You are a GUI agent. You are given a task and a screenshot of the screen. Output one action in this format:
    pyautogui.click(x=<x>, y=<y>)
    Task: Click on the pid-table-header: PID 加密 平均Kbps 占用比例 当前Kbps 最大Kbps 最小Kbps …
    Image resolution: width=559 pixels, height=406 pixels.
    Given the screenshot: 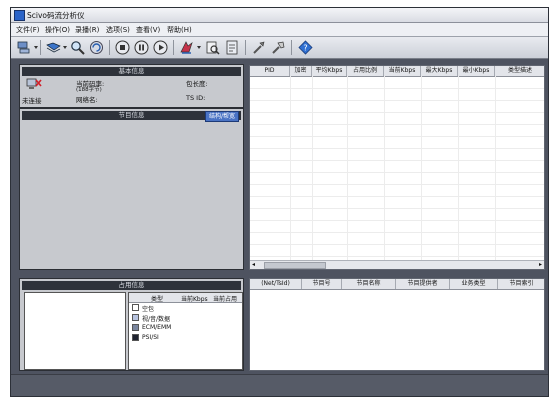 What is the action you would take?
    pyautogui.click(x=397, y=71)
    